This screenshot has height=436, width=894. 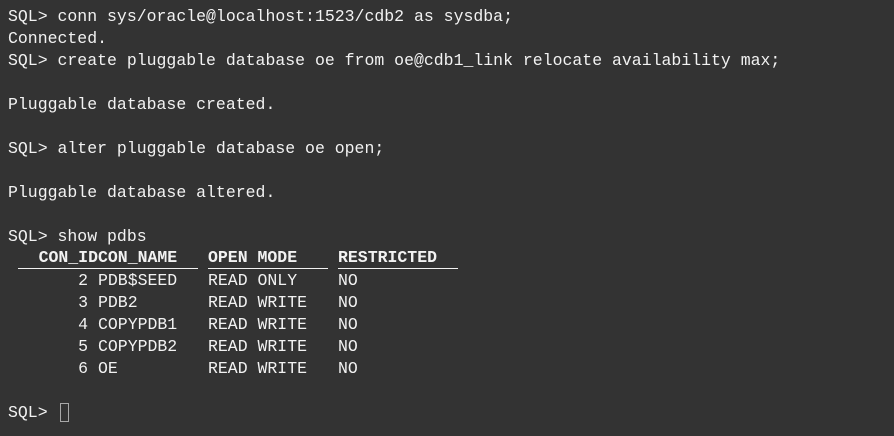 I want to click on table-row: 3 PDB2 READ WRITE NO, so click(x=451, y=303).